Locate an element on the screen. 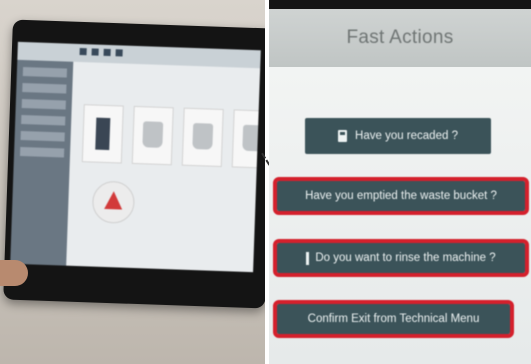 The width and height of the screenshot is (531, 364). waste-bucket-button: Have you emptied the waste bucket ? is located at coordinates (401, 196).